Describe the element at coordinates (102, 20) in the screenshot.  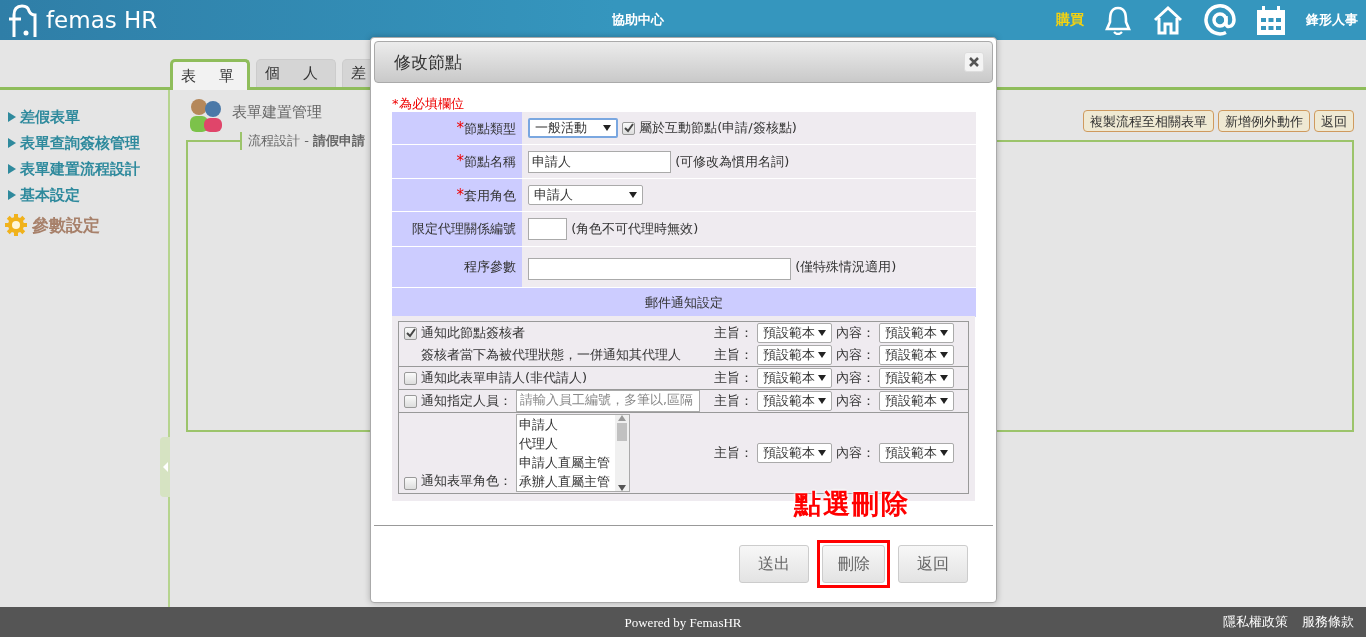
I see `logo-text: femas HR` at that location.